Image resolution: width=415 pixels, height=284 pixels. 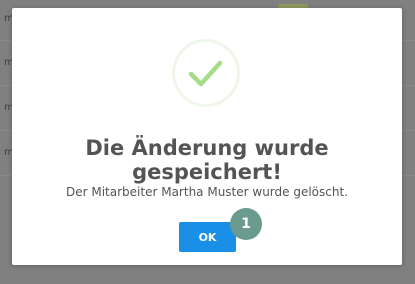 I want to click on dialog-title: Die Änderung wurde gespeichert!, so click(x=207, y=160).